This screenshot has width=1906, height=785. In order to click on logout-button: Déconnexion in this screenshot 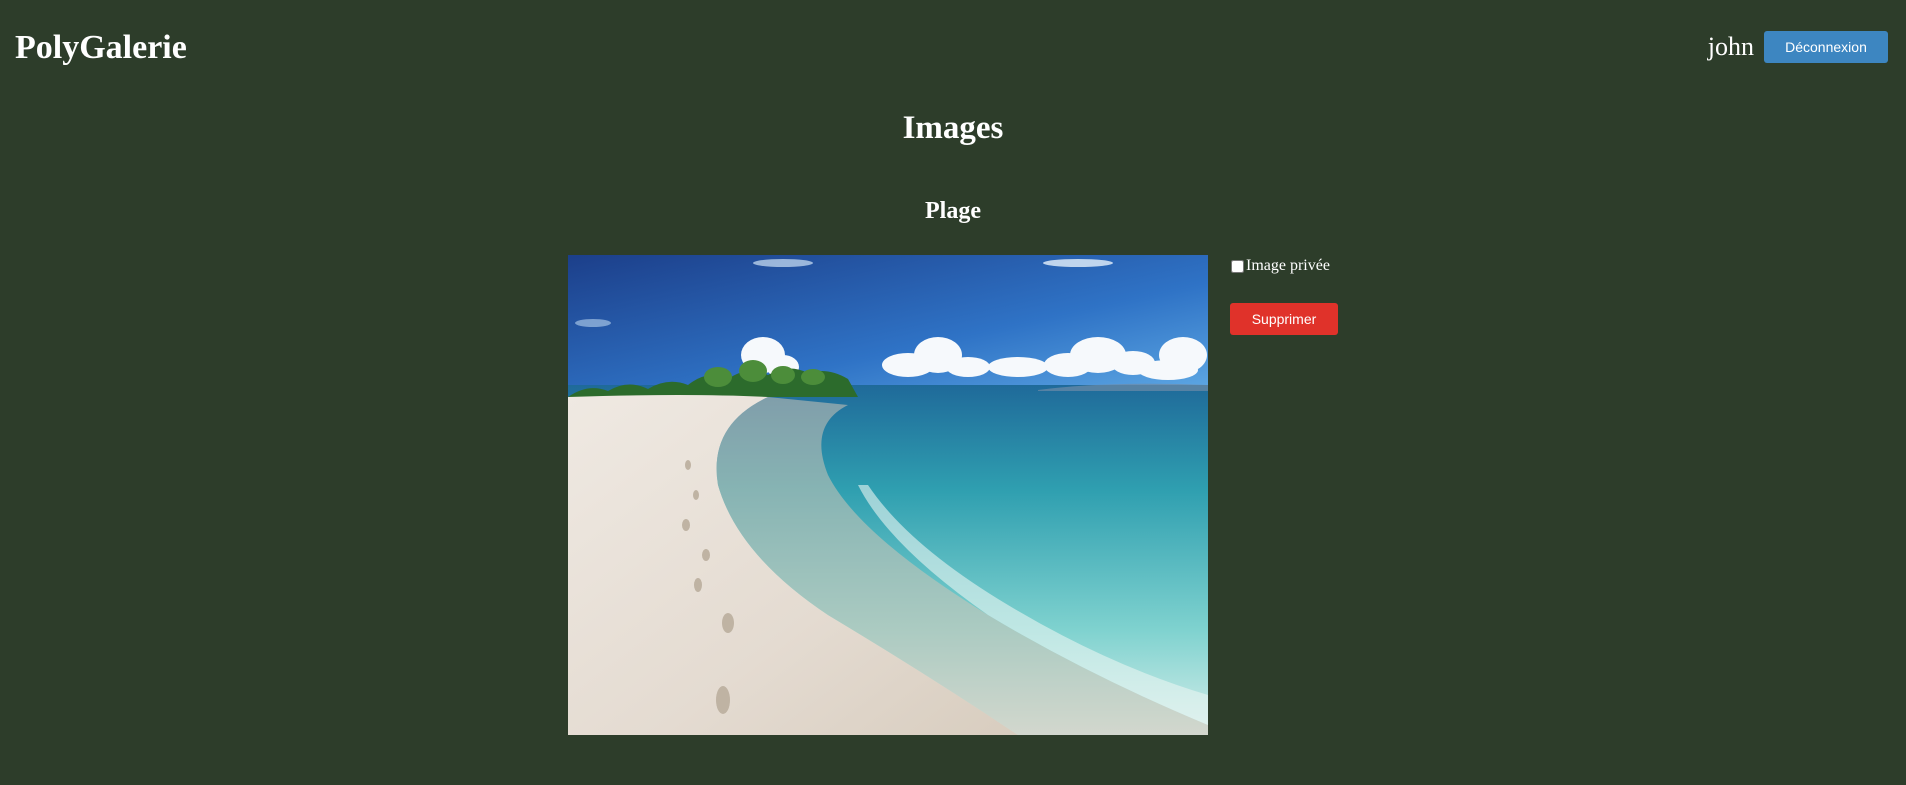, I will do `click(1826, 47)`.